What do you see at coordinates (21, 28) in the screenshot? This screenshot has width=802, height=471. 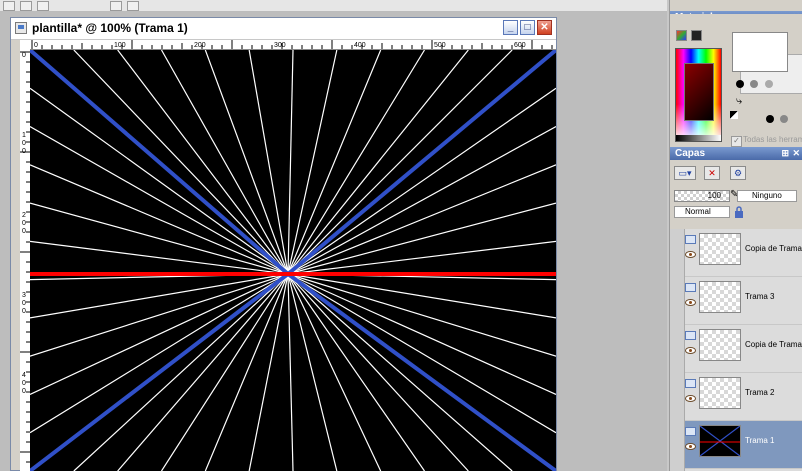 I see `document-icon` at bounding box center [21, 28].